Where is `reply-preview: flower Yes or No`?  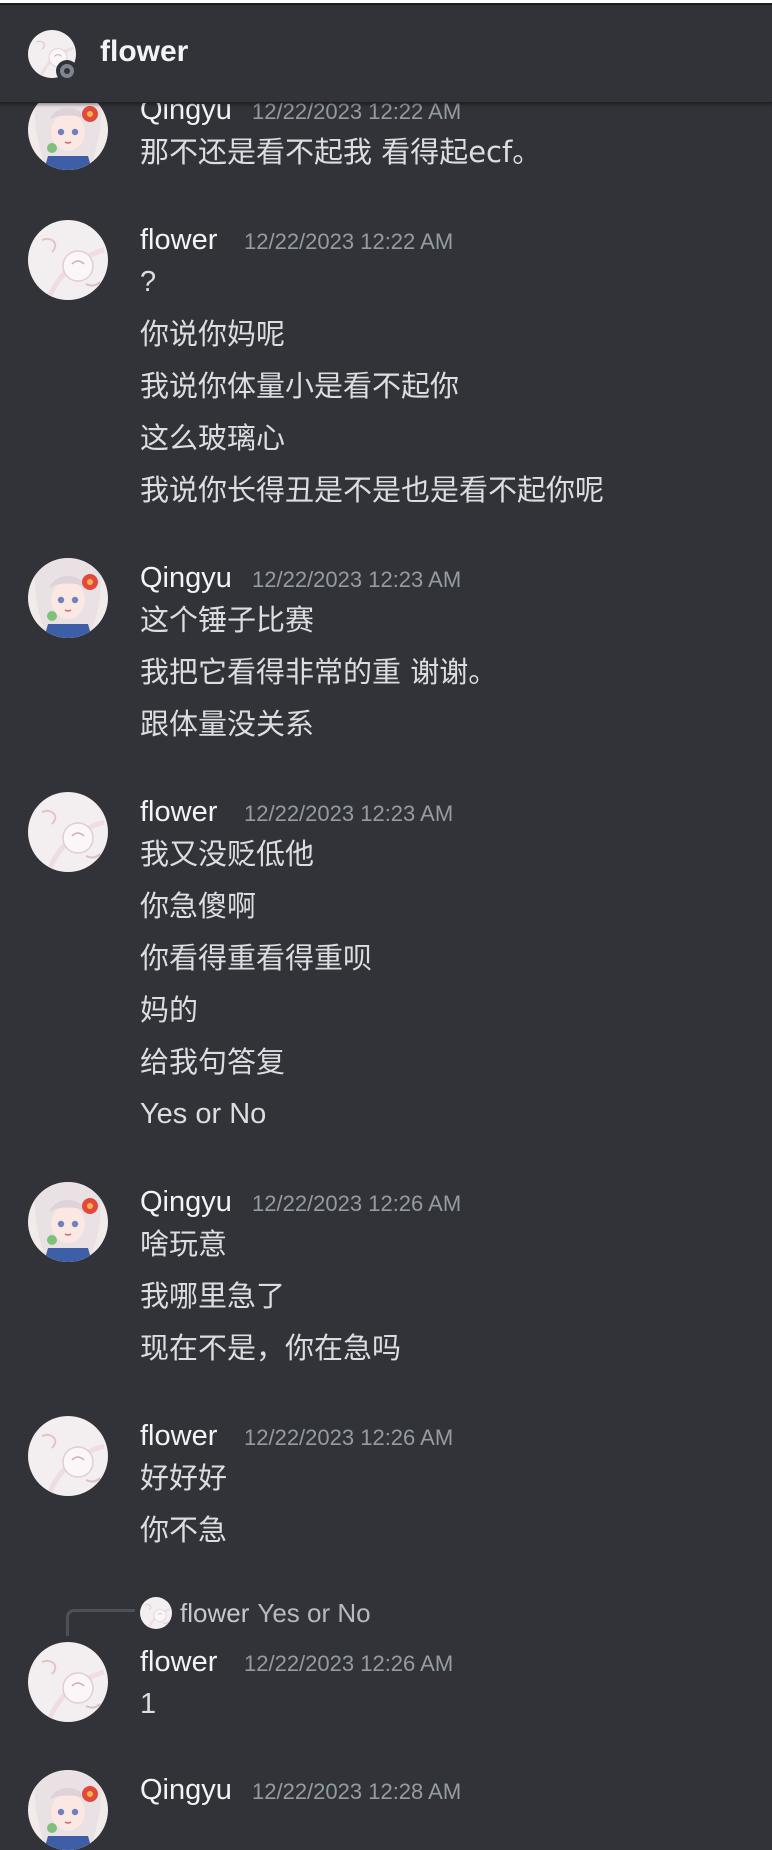 reply-preview: flower Yes or No is located at coordinates (275, 1613).